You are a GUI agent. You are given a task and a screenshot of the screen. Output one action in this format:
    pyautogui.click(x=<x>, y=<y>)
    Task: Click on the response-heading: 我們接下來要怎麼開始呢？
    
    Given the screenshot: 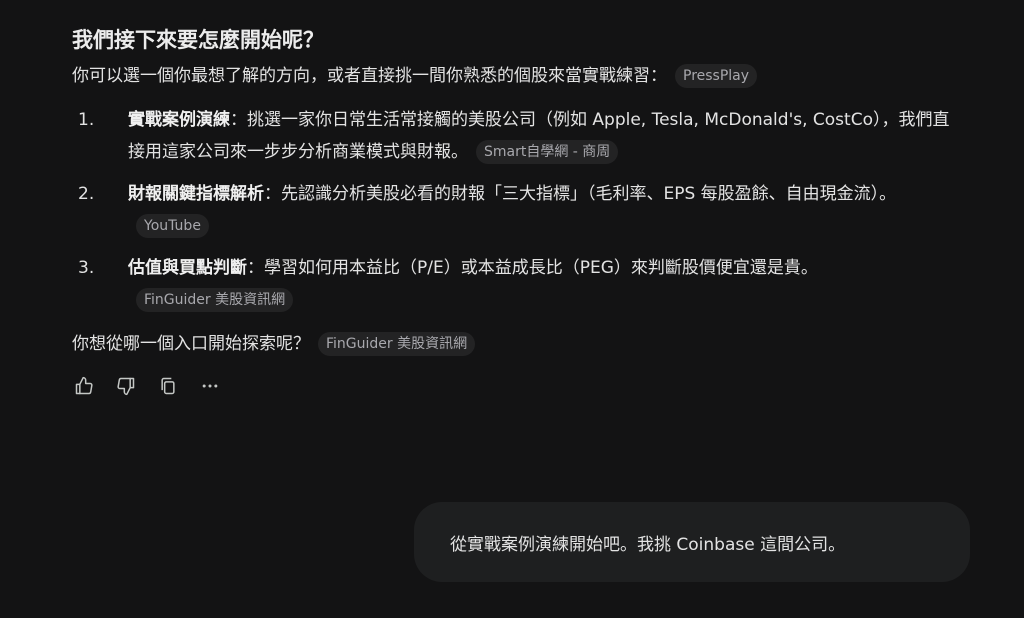 What is the action you would take?
    pyautogui.click(x=198, y=40)
    